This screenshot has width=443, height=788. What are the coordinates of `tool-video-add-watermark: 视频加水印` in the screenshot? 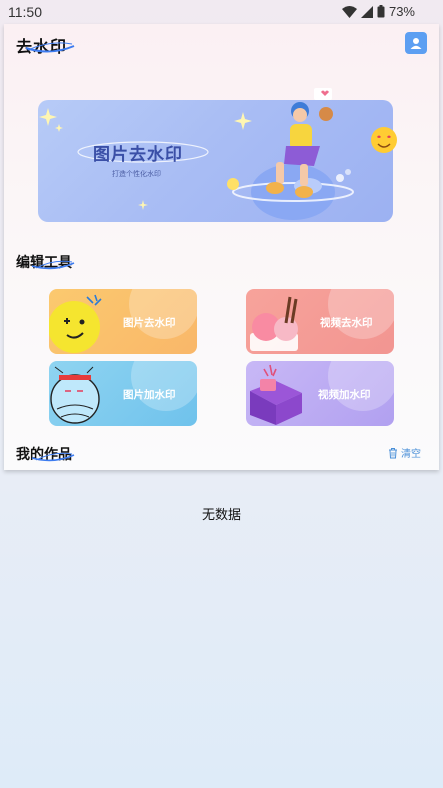 It's located at (320, 393).